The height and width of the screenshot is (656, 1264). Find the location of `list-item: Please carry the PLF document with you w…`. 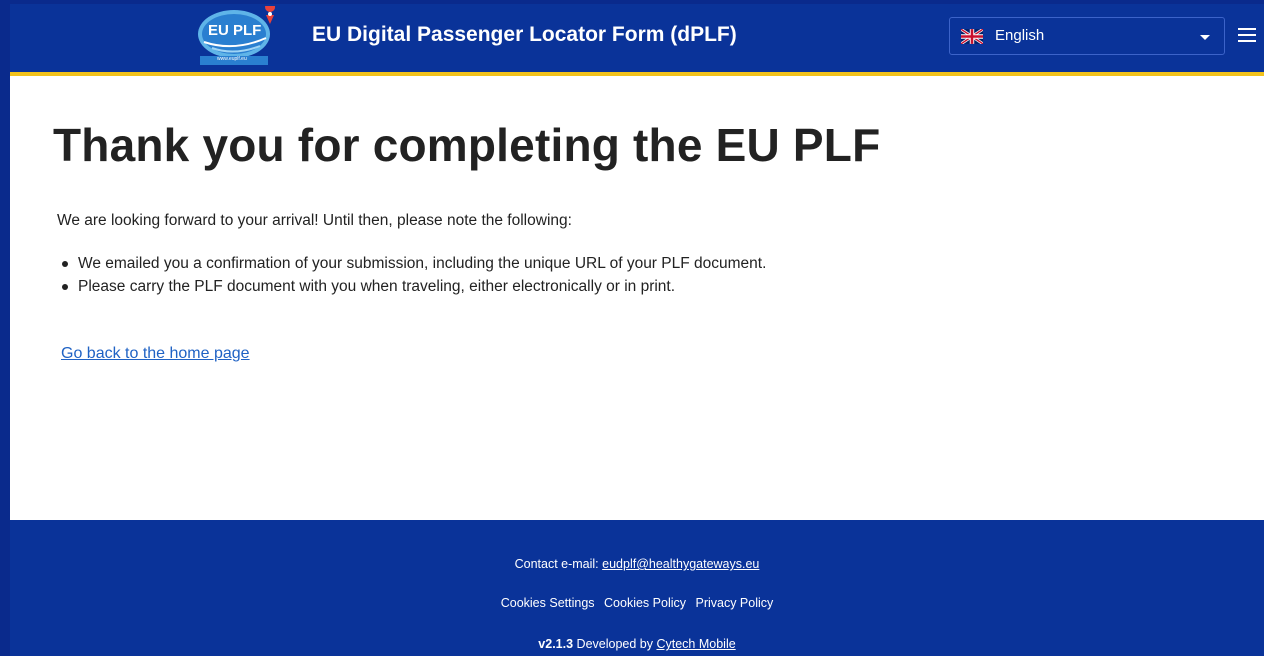

list-item: Please carry the PLF document with you w… is located at coordinates (414, 286).